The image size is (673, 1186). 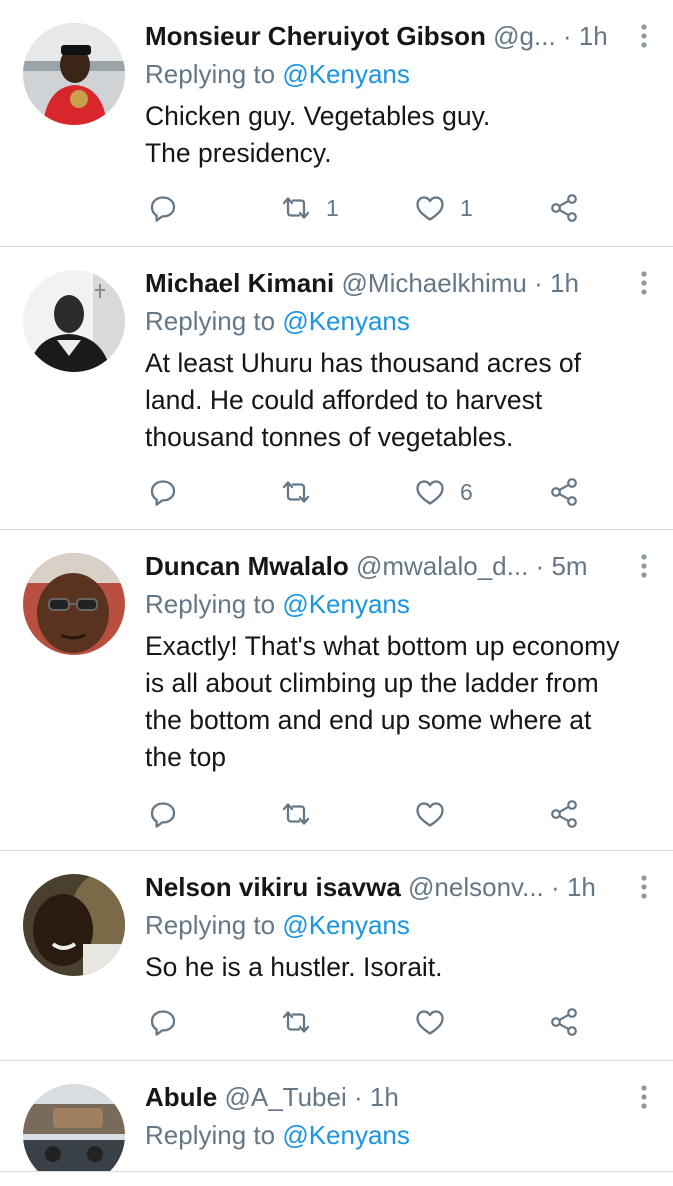 I want to click on timestamp: 5m, so click(x=569, y=566).